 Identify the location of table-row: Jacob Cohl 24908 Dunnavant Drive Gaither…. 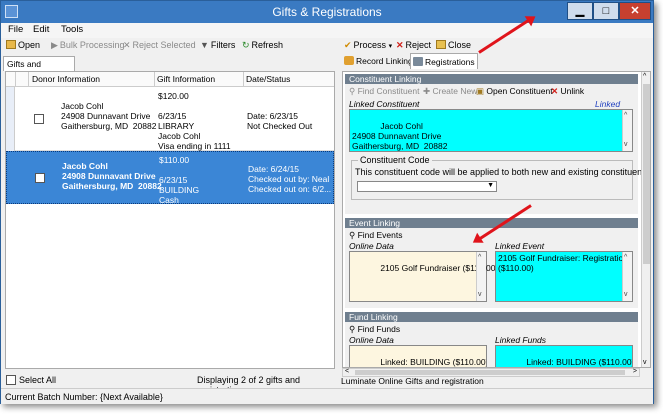
(170, 119).